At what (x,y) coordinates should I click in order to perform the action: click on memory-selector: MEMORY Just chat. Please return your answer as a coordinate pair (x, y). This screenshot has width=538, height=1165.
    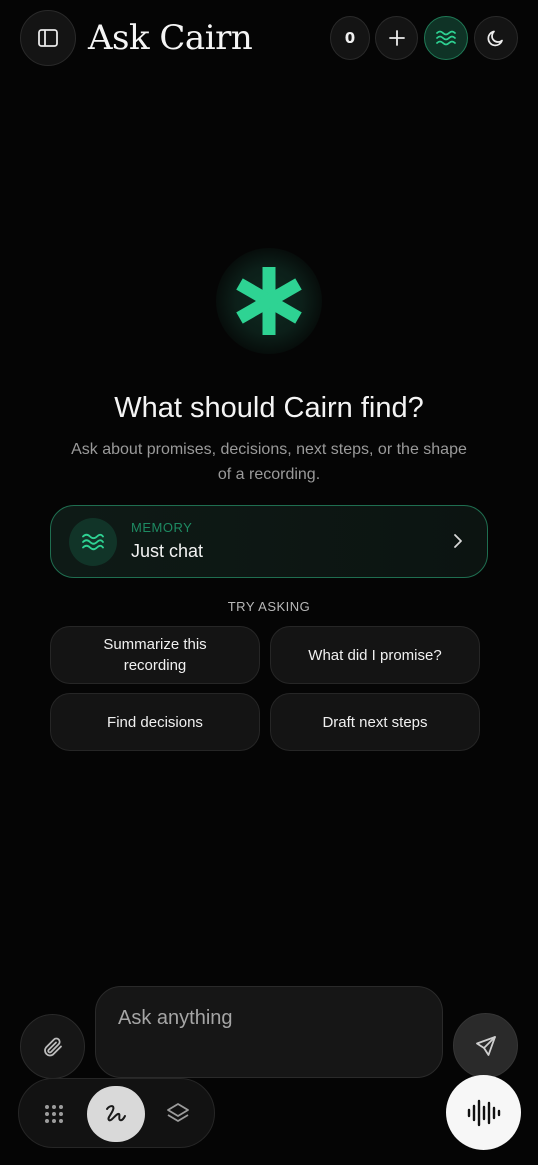
    Looking at the image, I should click on (269, 541).